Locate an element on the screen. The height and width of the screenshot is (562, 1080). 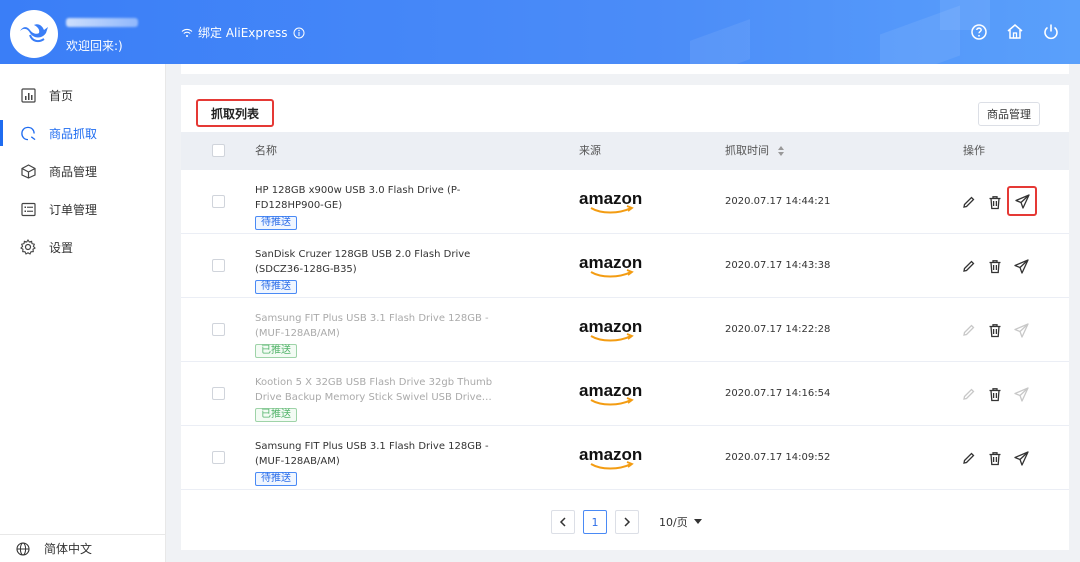
capture-time: 2020.07.17 14:22:28 is located at coordinates (778, 329).